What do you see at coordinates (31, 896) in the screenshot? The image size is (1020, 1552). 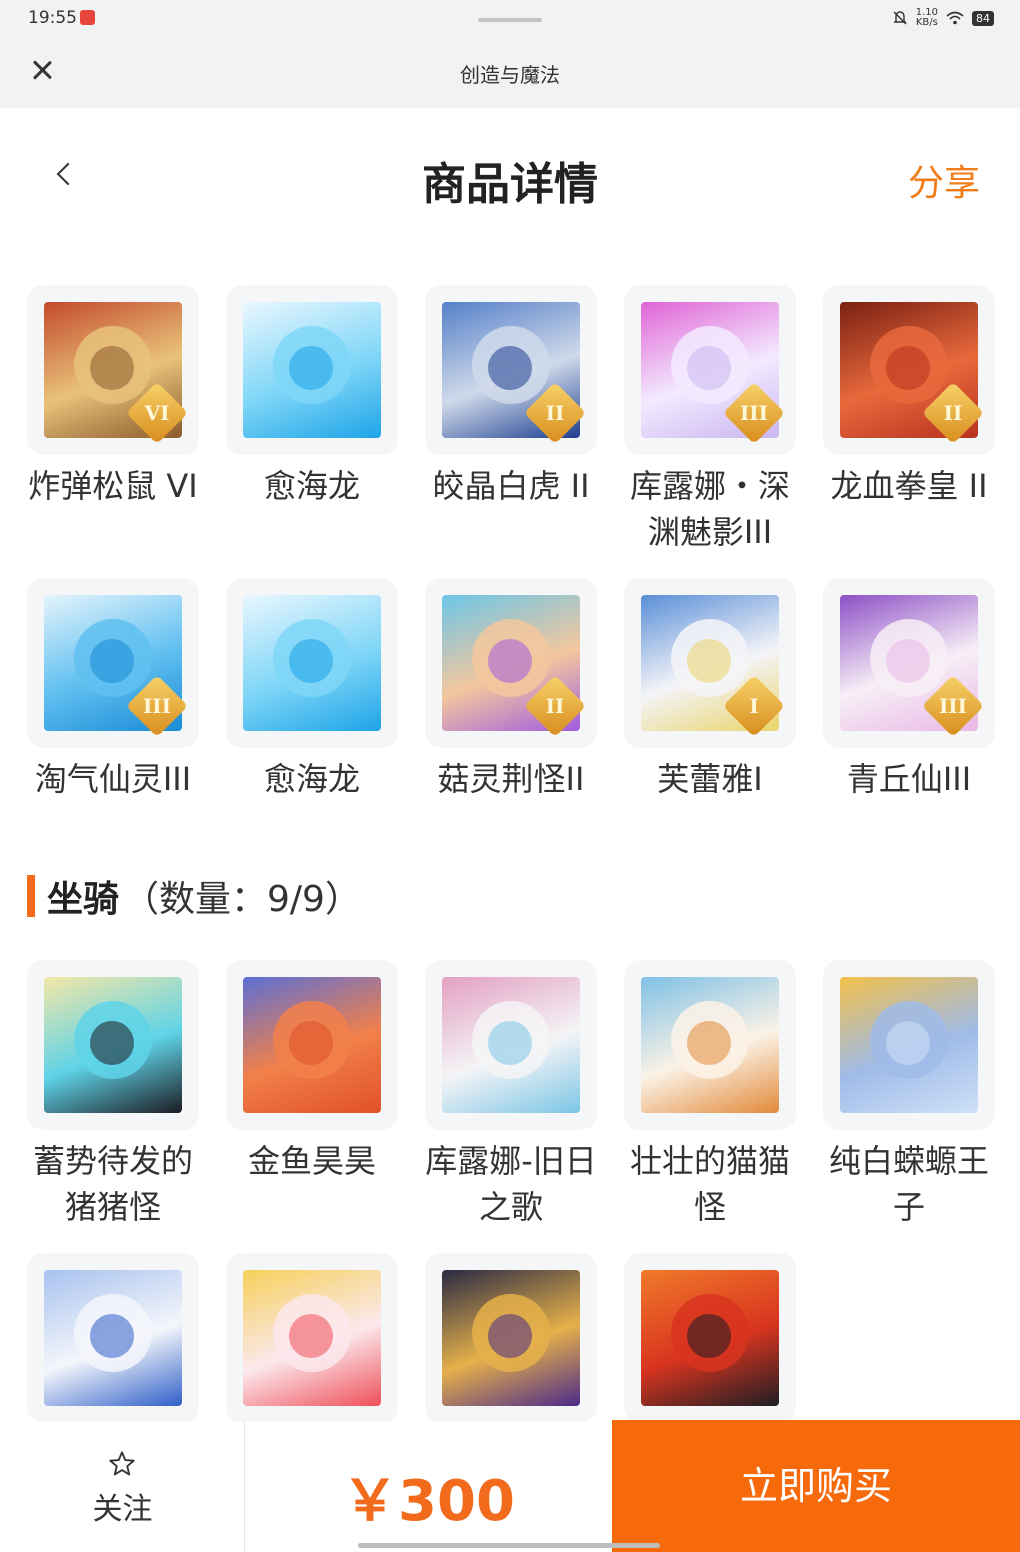 I see `section-accent-bar` at bounding box center [31, 896].